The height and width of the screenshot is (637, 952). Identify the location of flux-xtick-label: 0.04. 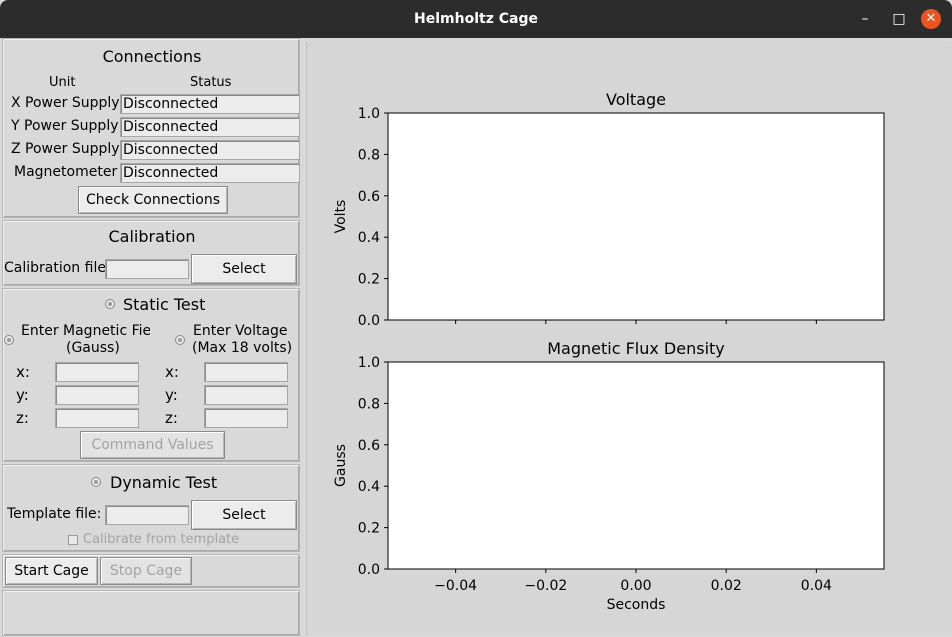
(816, 586).